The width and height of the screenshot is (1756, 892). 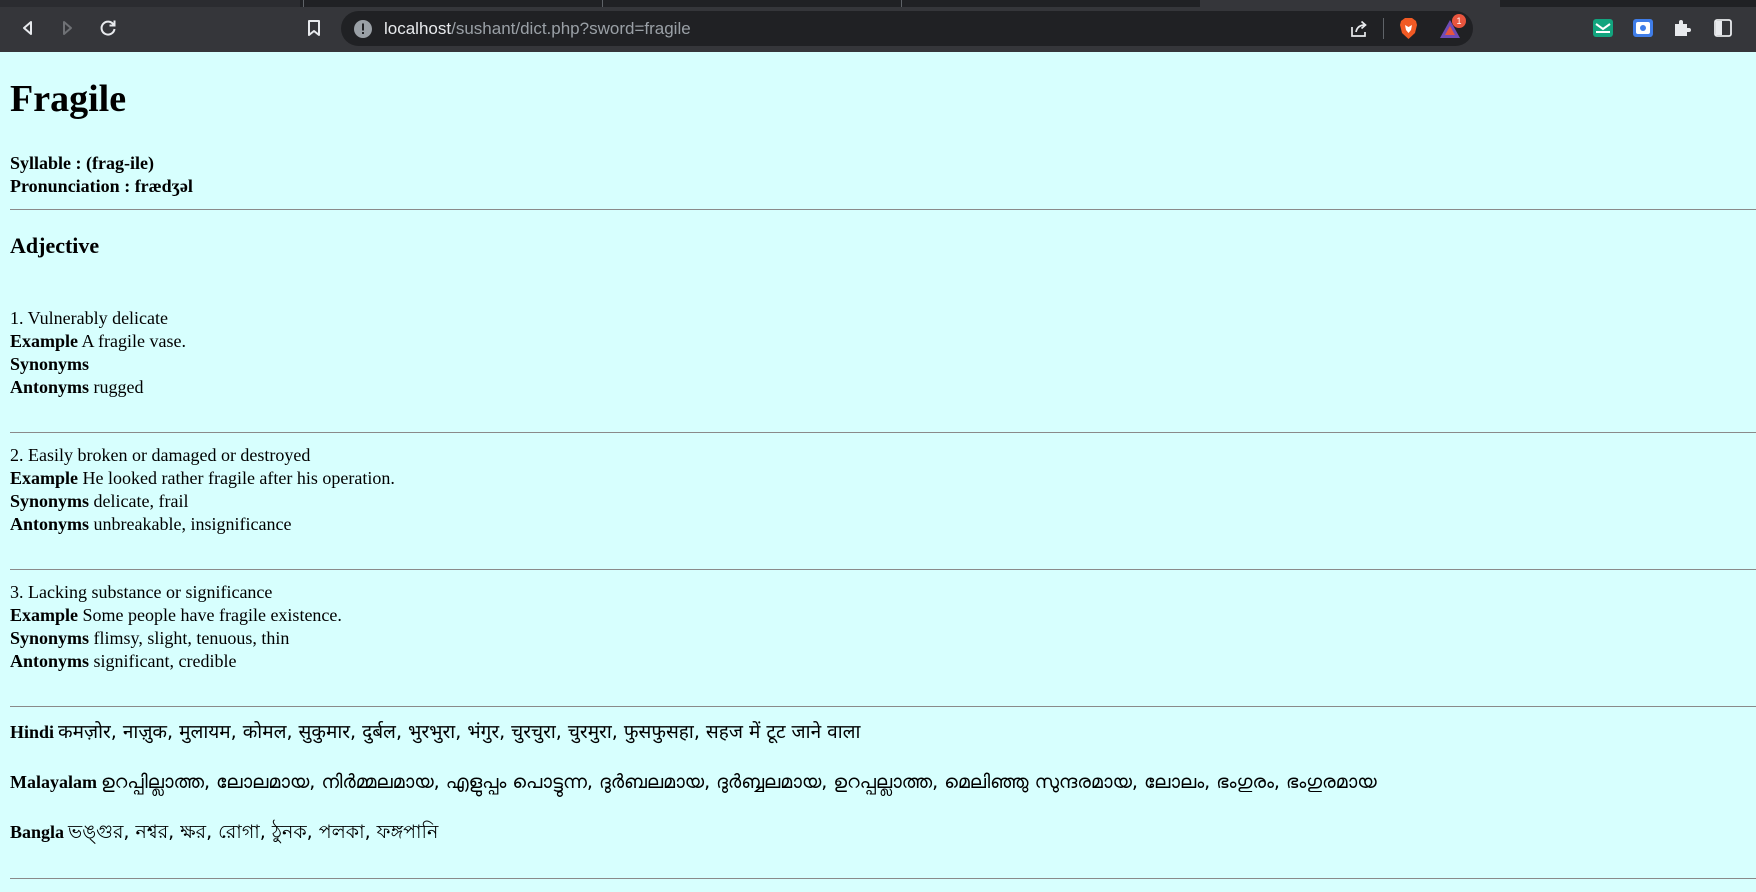 I want to click on forward-icon, so click(x=67, y=28).